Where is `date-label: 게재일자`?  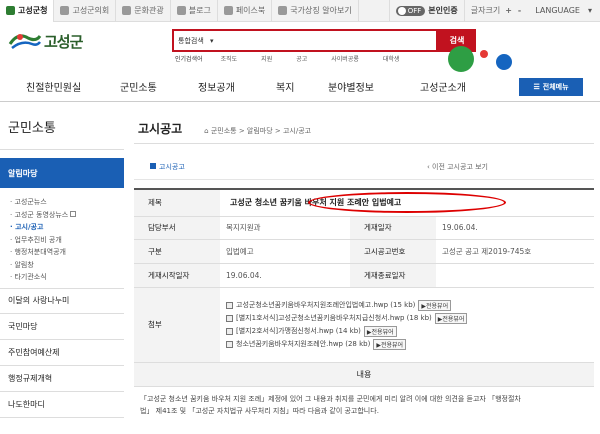 date-label: 게재일자 is located at coordinates (393, 228).